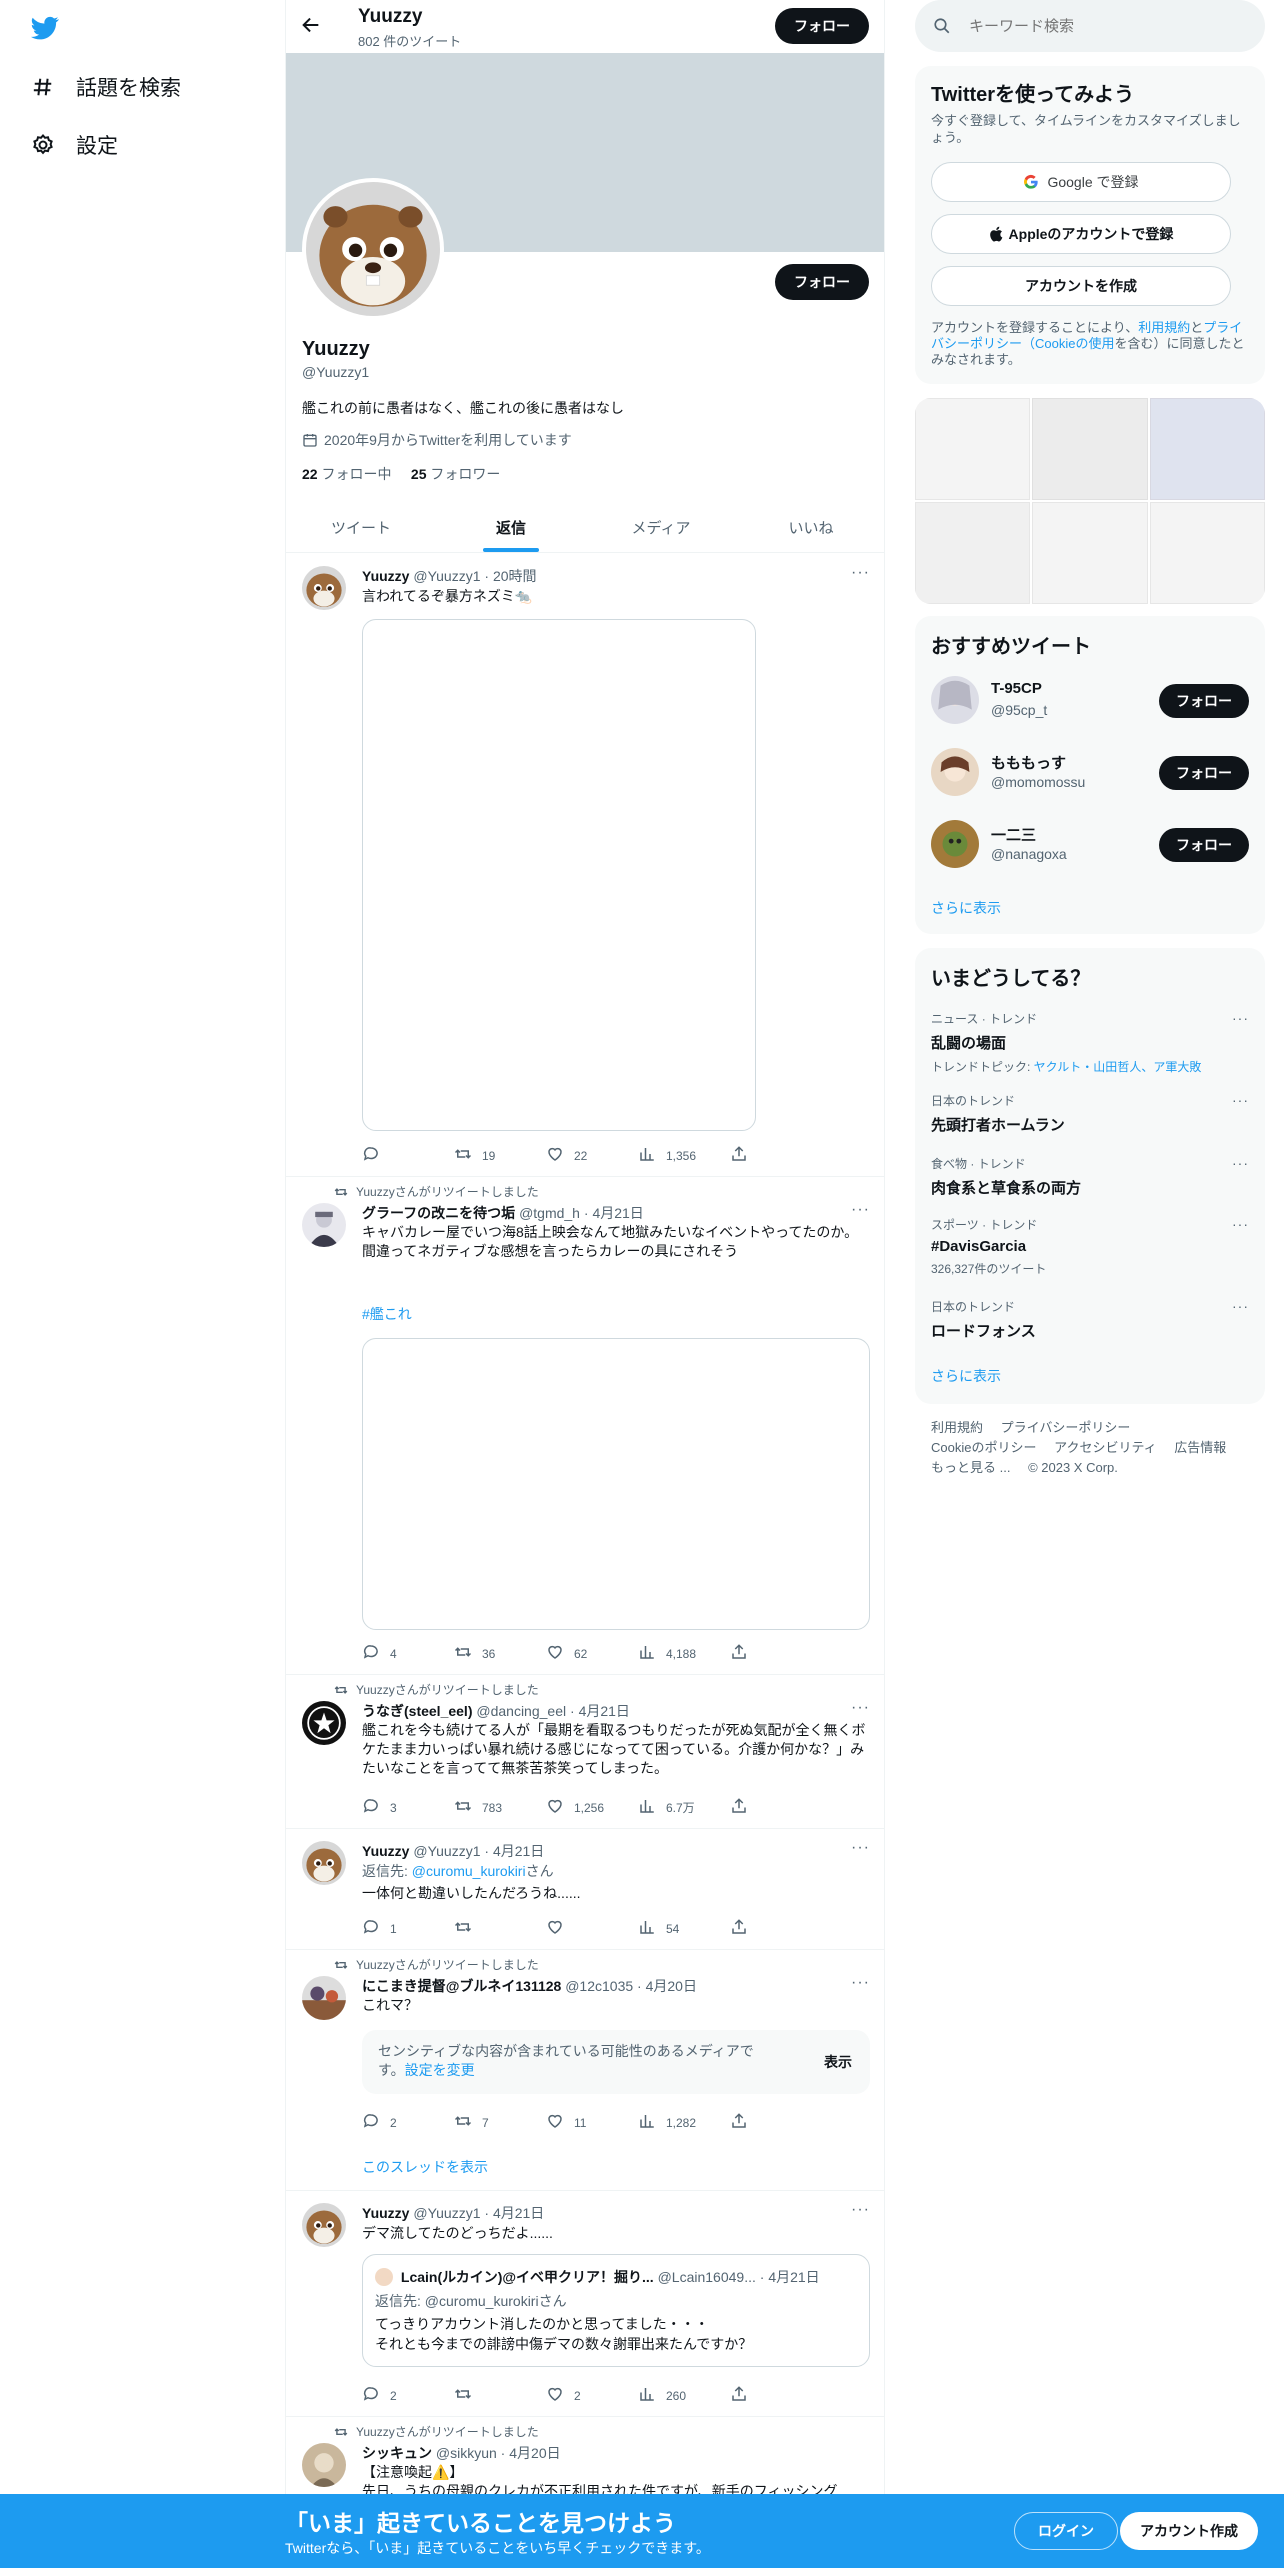 This screenshot has width=1284, height=2568. I want to click on back-arrow-icon, so click(312, 26).